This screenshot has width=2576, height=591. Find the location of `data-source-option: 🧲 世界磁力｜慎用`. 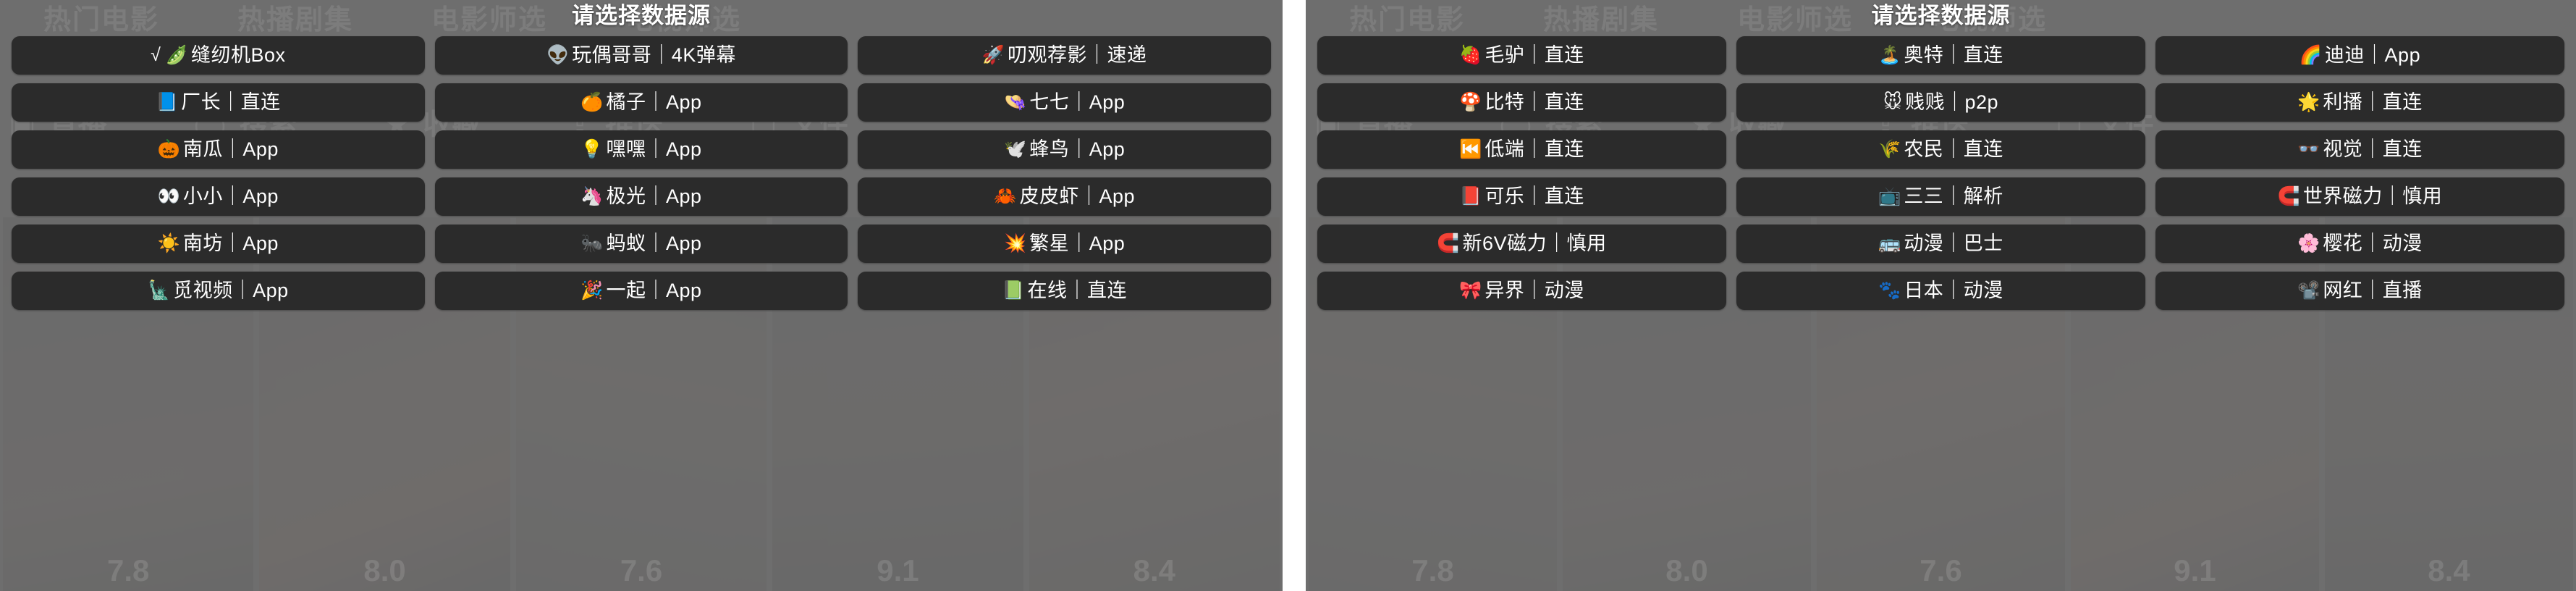

data-source-option: 🧲 世界磁力｜慎用 is located at coordinates (2359, 196).